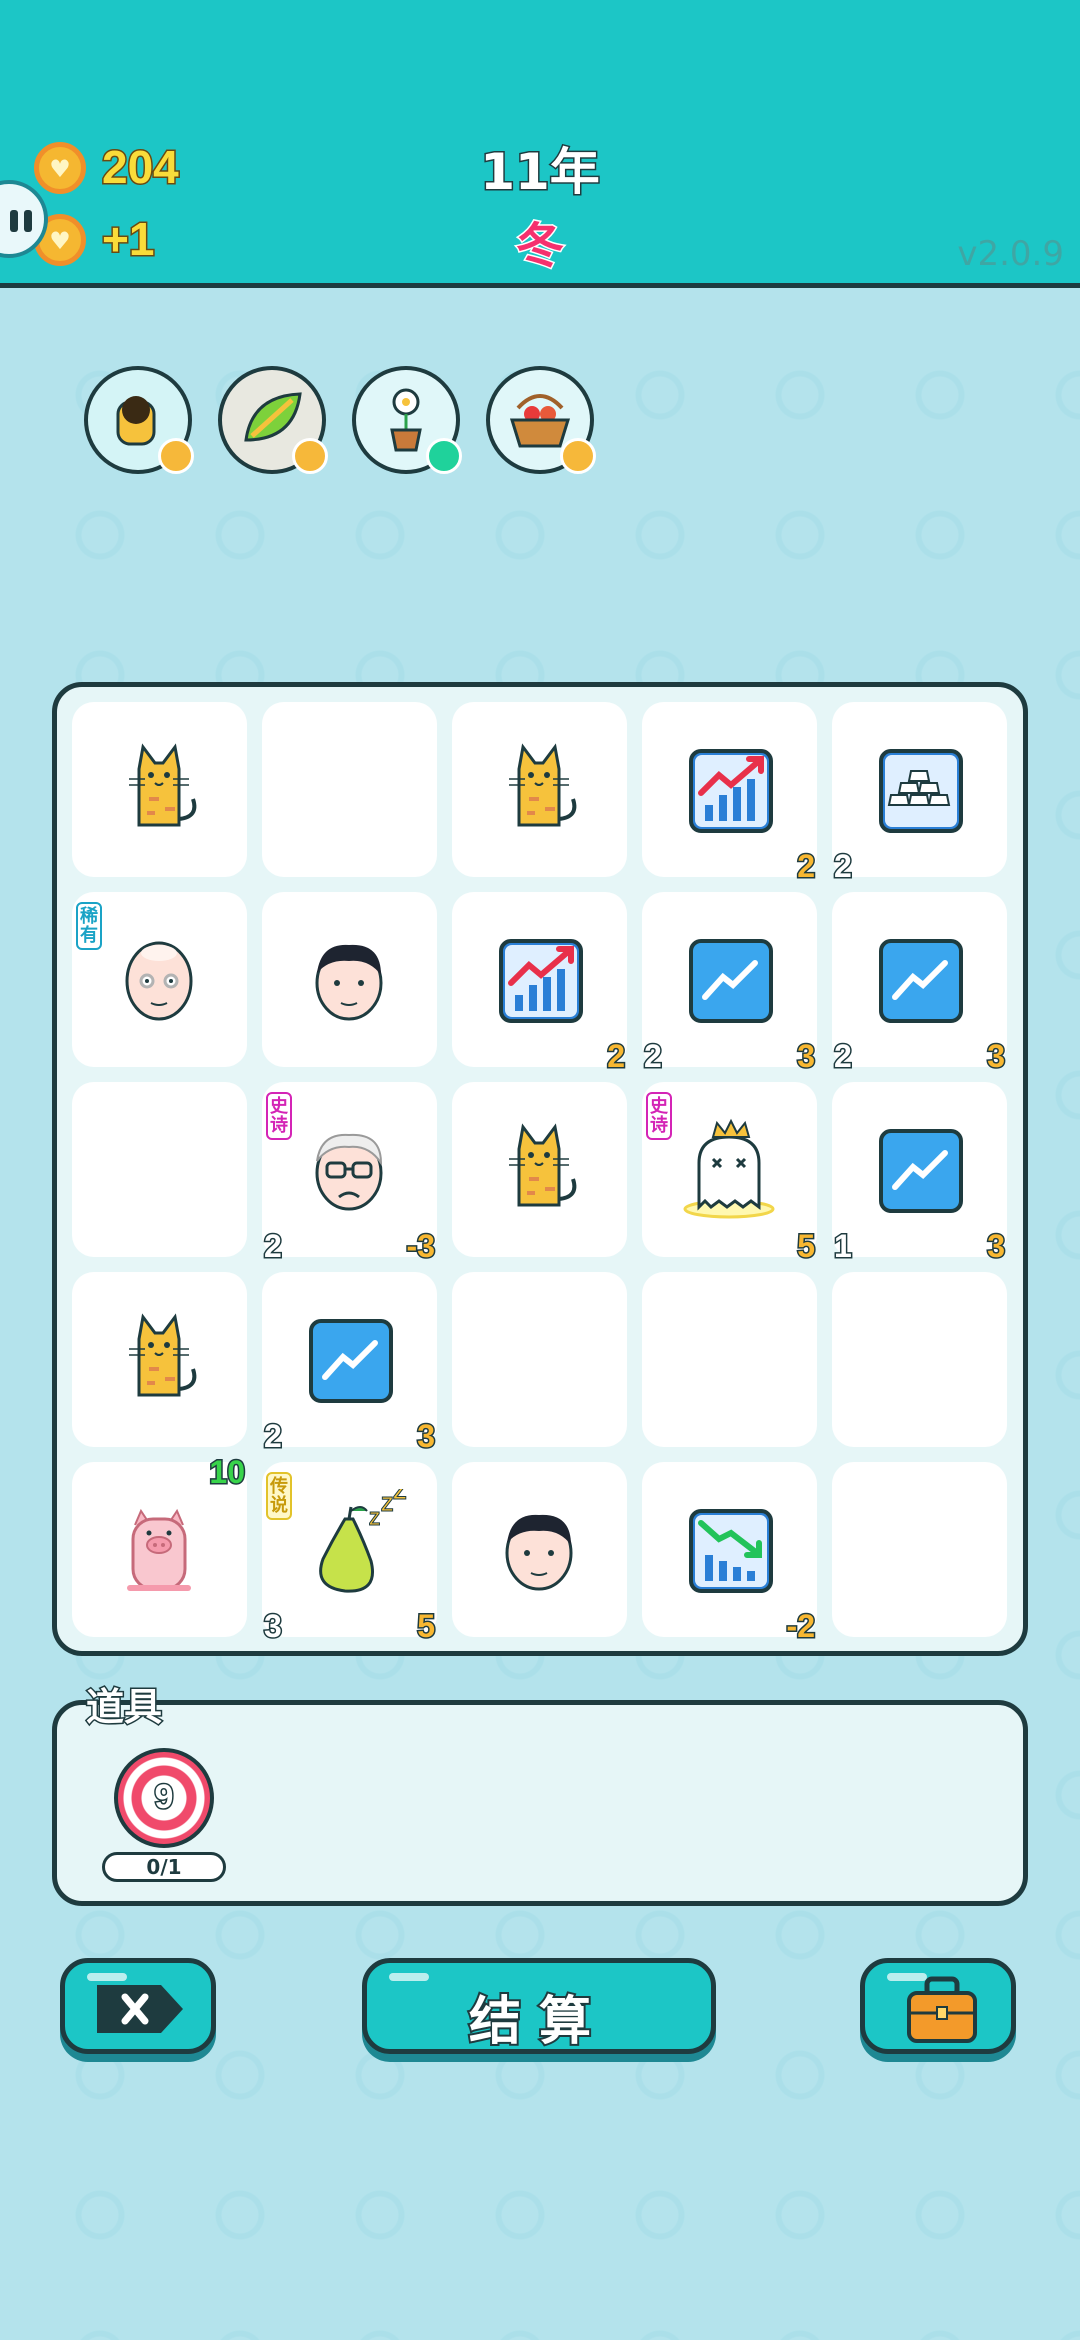 Image resolution: width=1080 pixels, height=2340 pixels. What do you see at coordinates (843, 1246) in the screenshot?
I see `symbol-counter: 1` at bounding box center [843, 1246].